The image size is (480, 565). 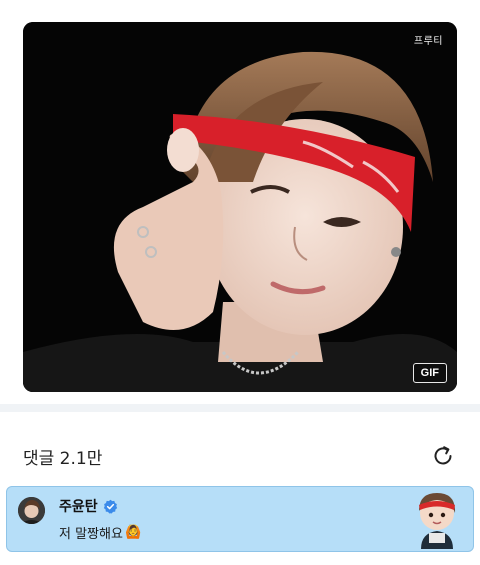 I want to click on comment-body: 저 말짱해요, so click(x=91, y=534).